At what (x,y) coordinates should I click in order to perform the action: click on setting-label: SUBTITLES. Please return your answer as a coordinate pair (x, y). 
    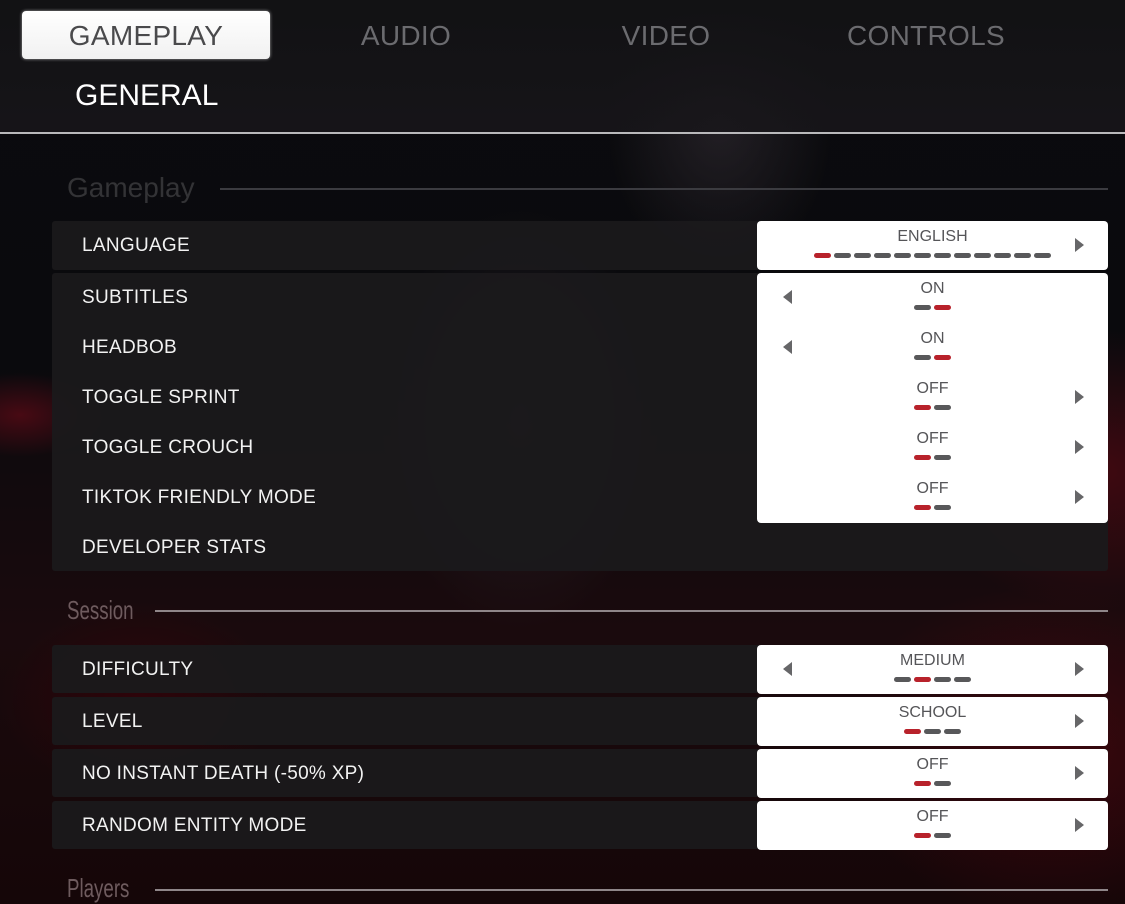
    Looking at the image, I should click on (135, 297).